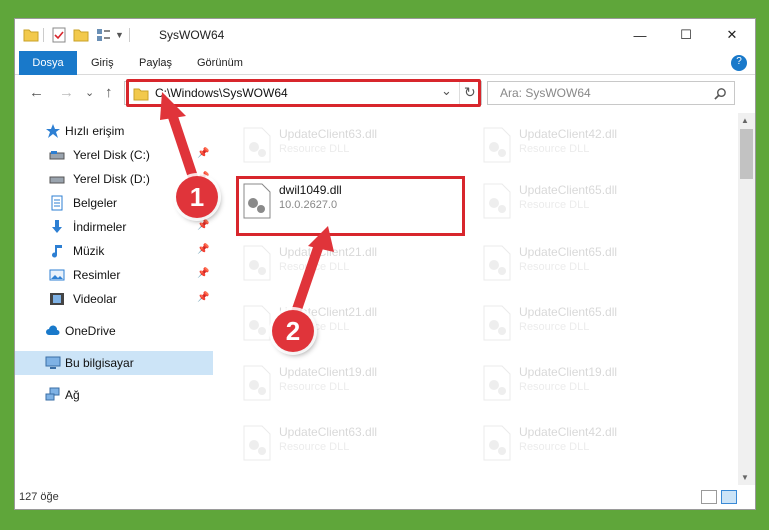 This screenshot has width=769, height=530. What do you see at coordinates (739, 63) in the screenshot?
I see `help-button: ?` at bounding box center [739, 63].